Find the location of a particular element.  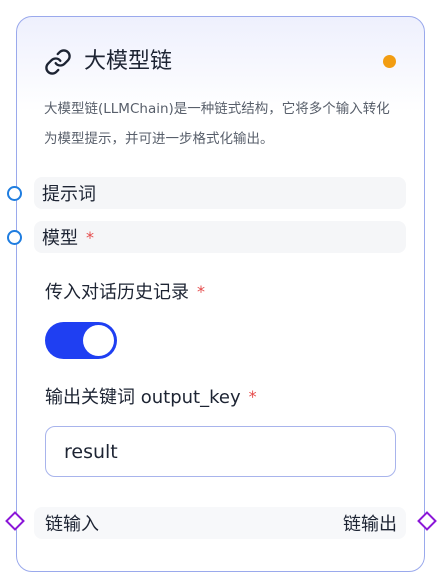

history-toggle is located at coordinates (81, 340).